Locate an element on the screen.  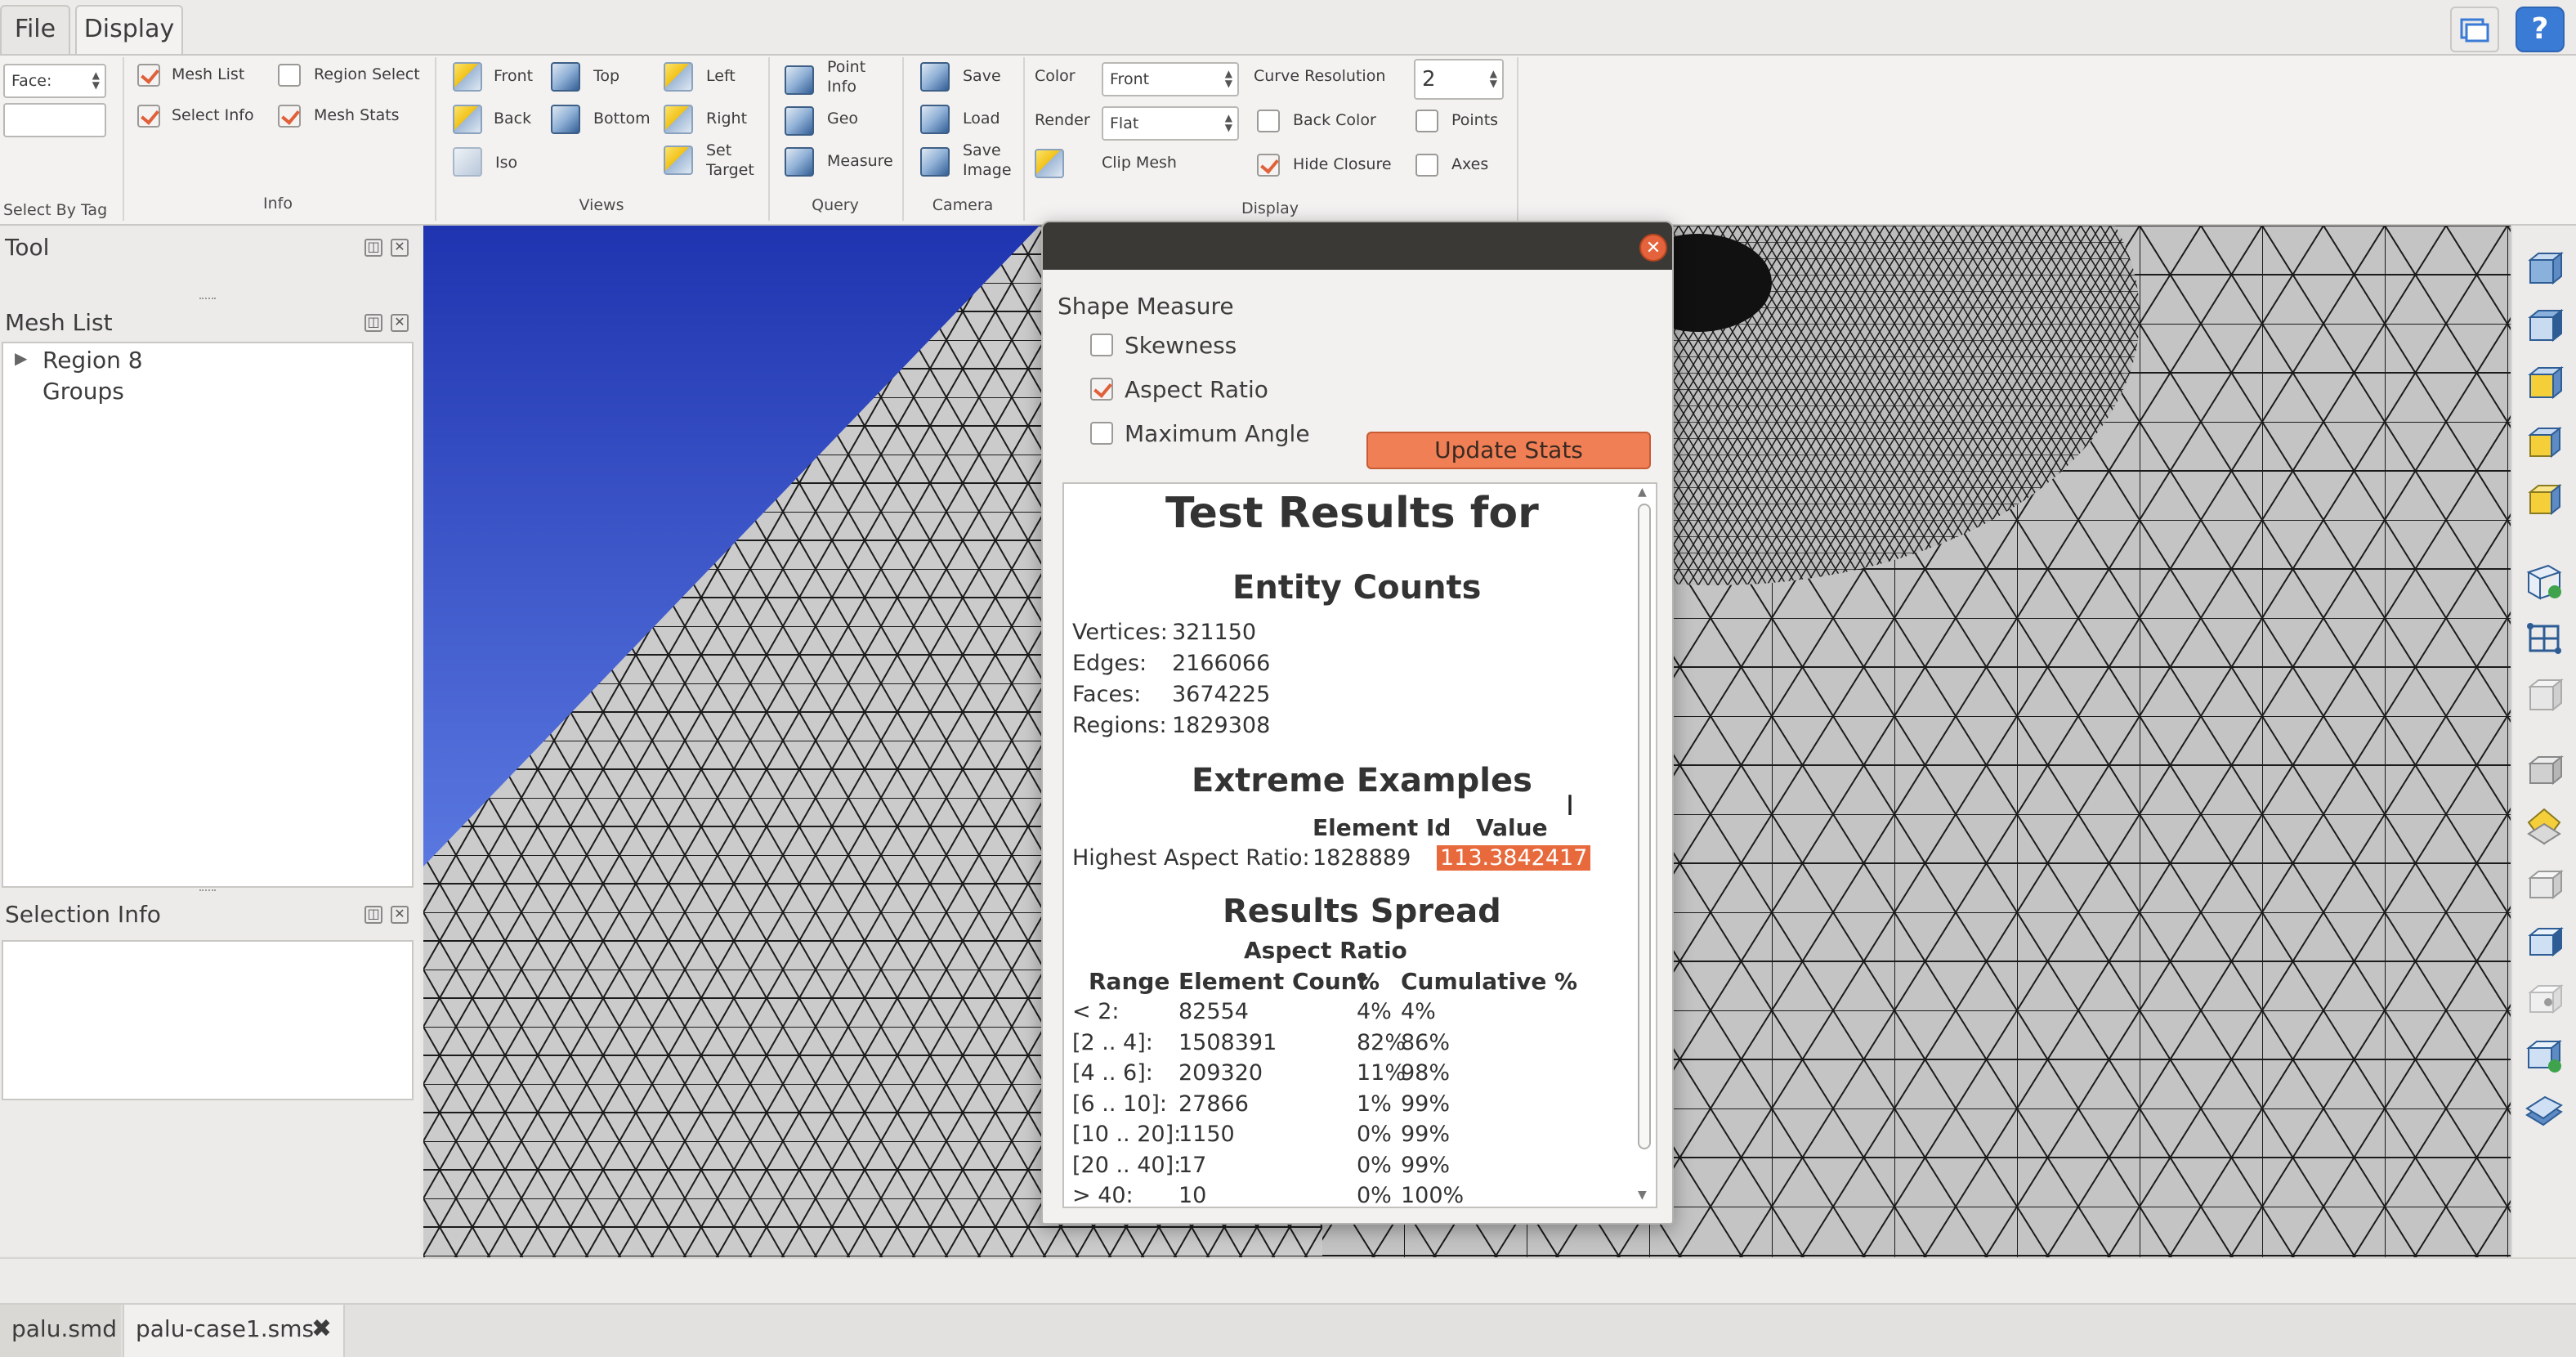
box-solid-icon is located at coordinates (2544, 769).